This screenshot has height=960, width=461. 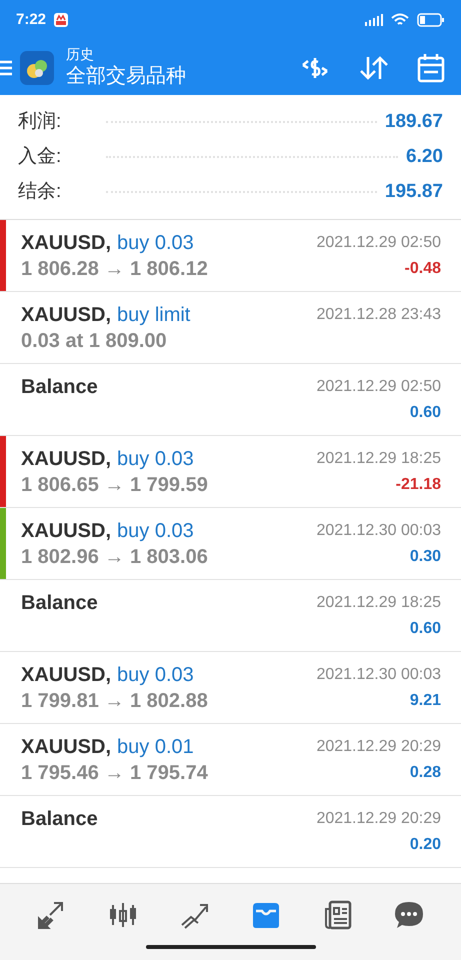 What do you see at coordinates (425, 773) in the screenshot?
I see `profit-value: 0.28` at bounding box center [425, 773].